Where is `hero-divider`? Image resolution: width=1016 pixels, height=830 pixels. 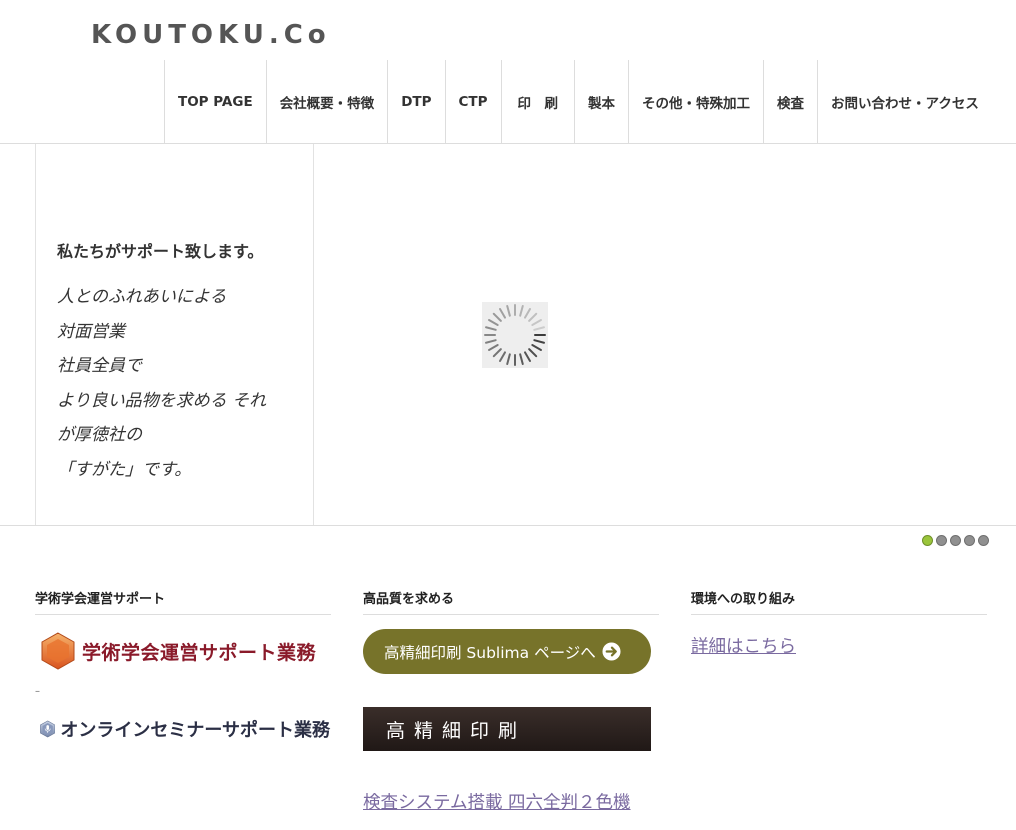 hero-divider is located at coordinates (508, 525).